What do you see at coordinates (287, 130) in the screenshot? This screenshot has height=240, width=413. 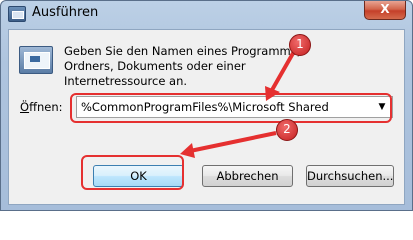 I see `step-2-badge: 2` at bounding box center [287, 130].